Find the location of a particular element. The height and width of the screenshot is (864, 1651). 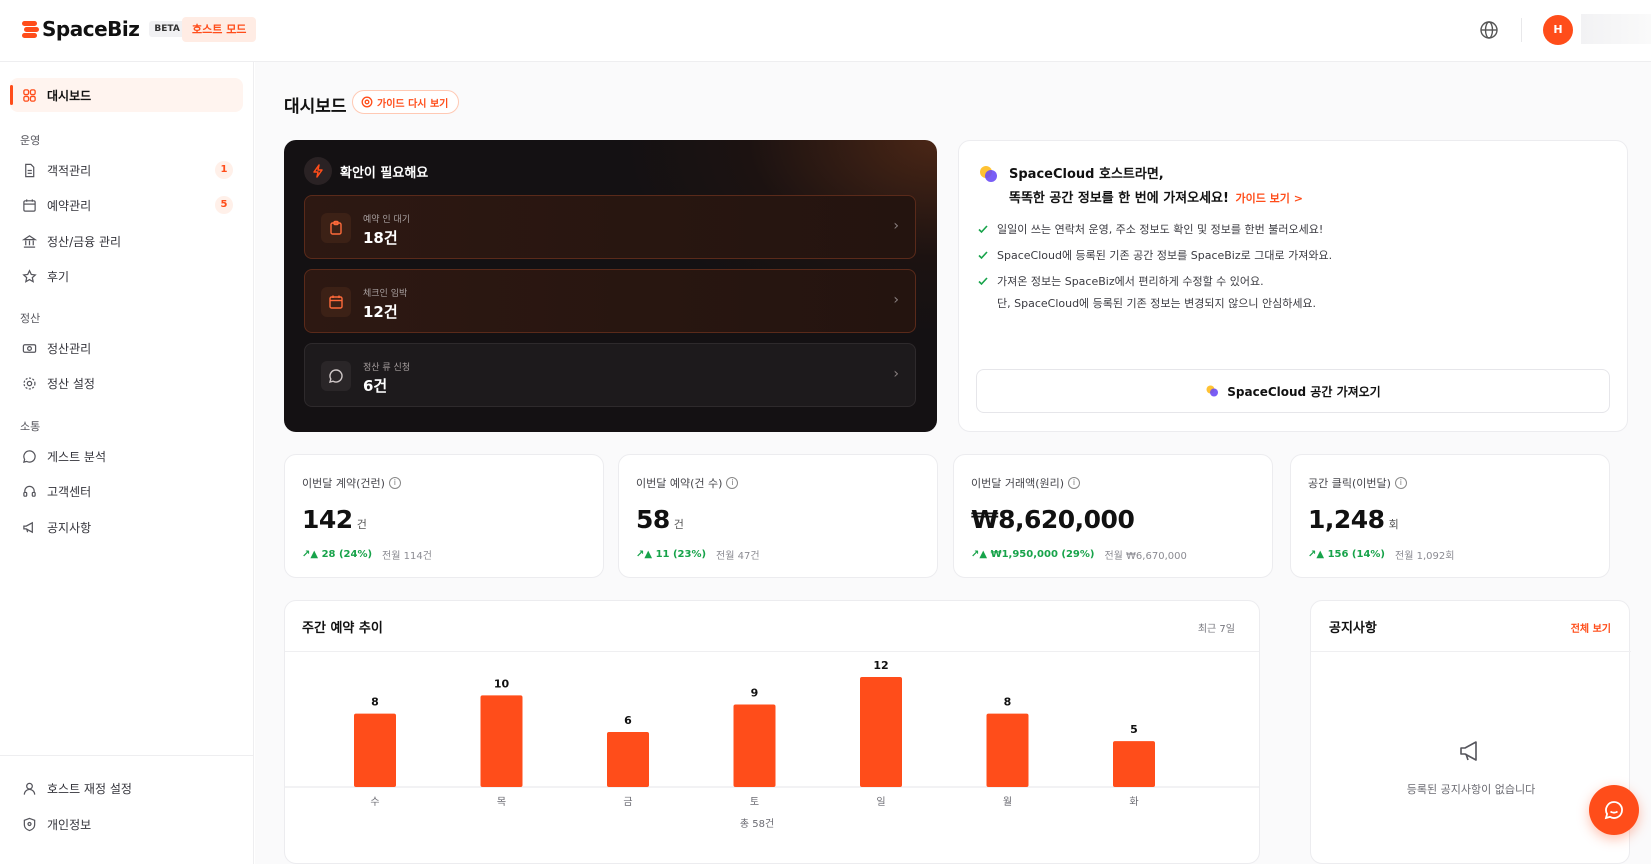

sidebar-item-reviews: 후기 is located at coordinates (126, 276).